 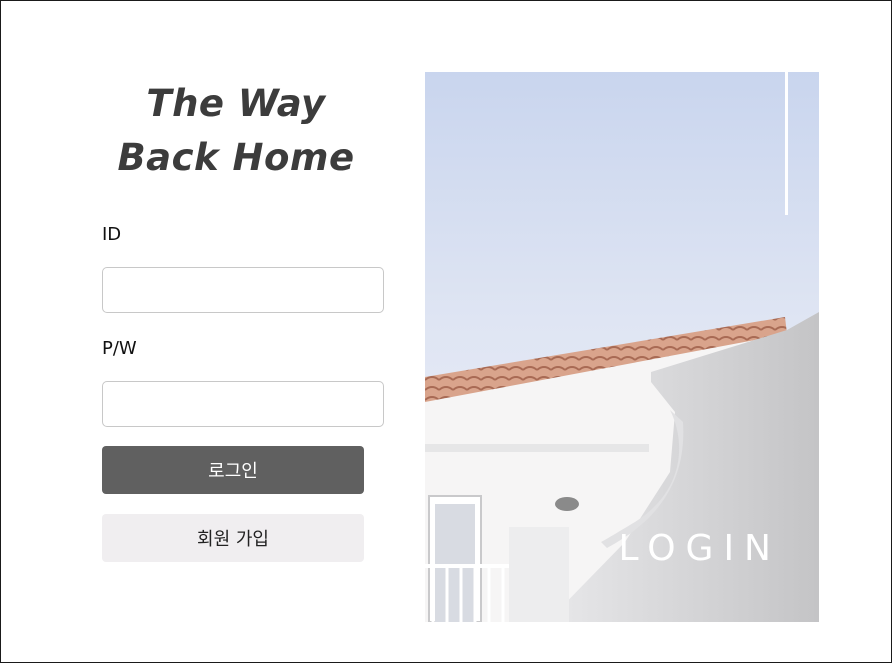 I want to click on login-button: 로그인, so click(x=233, y=470).